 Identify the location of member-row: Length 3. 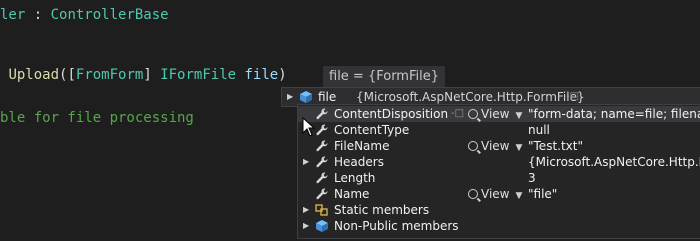
(499, 178).